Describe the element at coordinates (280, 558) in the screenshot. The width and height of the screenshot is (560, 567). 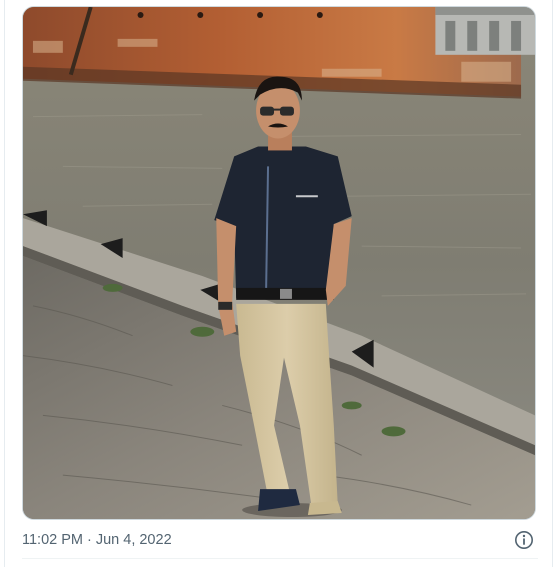
I see `bottom-divider` at that location.